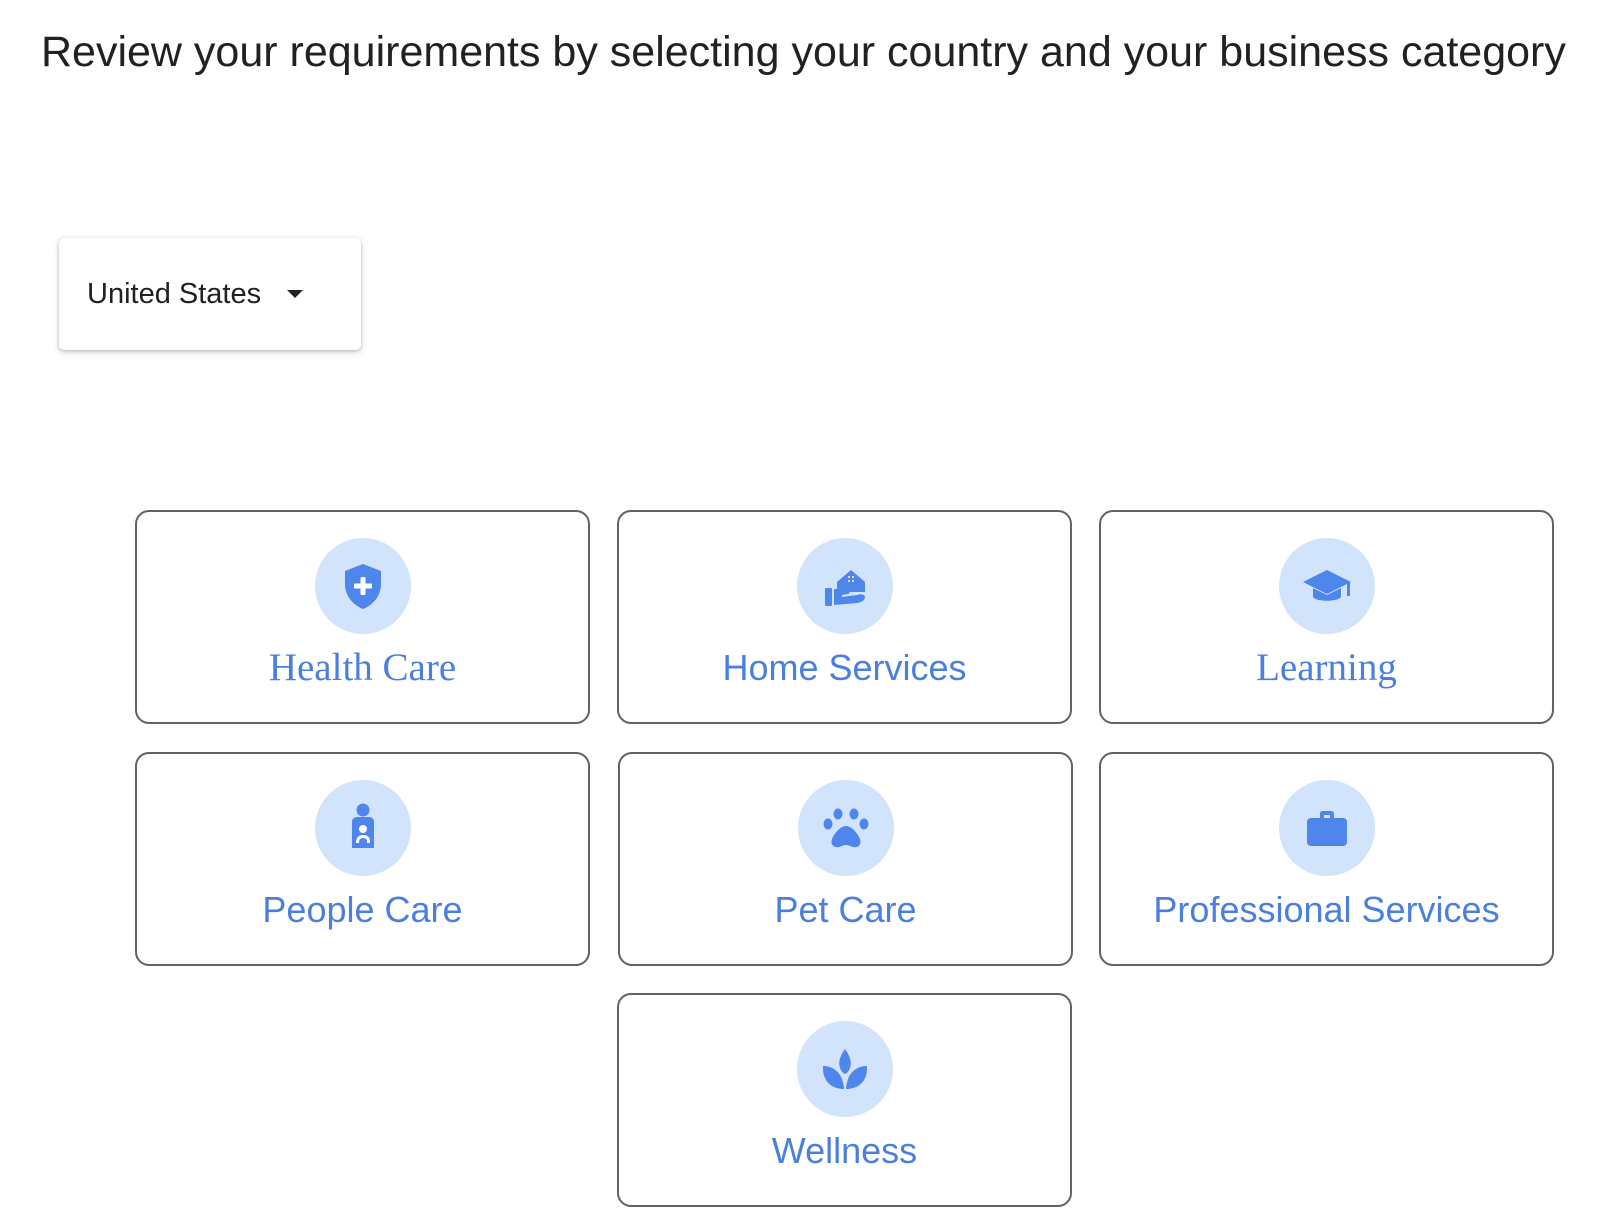  I want to click on category-card-professional-services: Professional Services, so click(1326, 859).